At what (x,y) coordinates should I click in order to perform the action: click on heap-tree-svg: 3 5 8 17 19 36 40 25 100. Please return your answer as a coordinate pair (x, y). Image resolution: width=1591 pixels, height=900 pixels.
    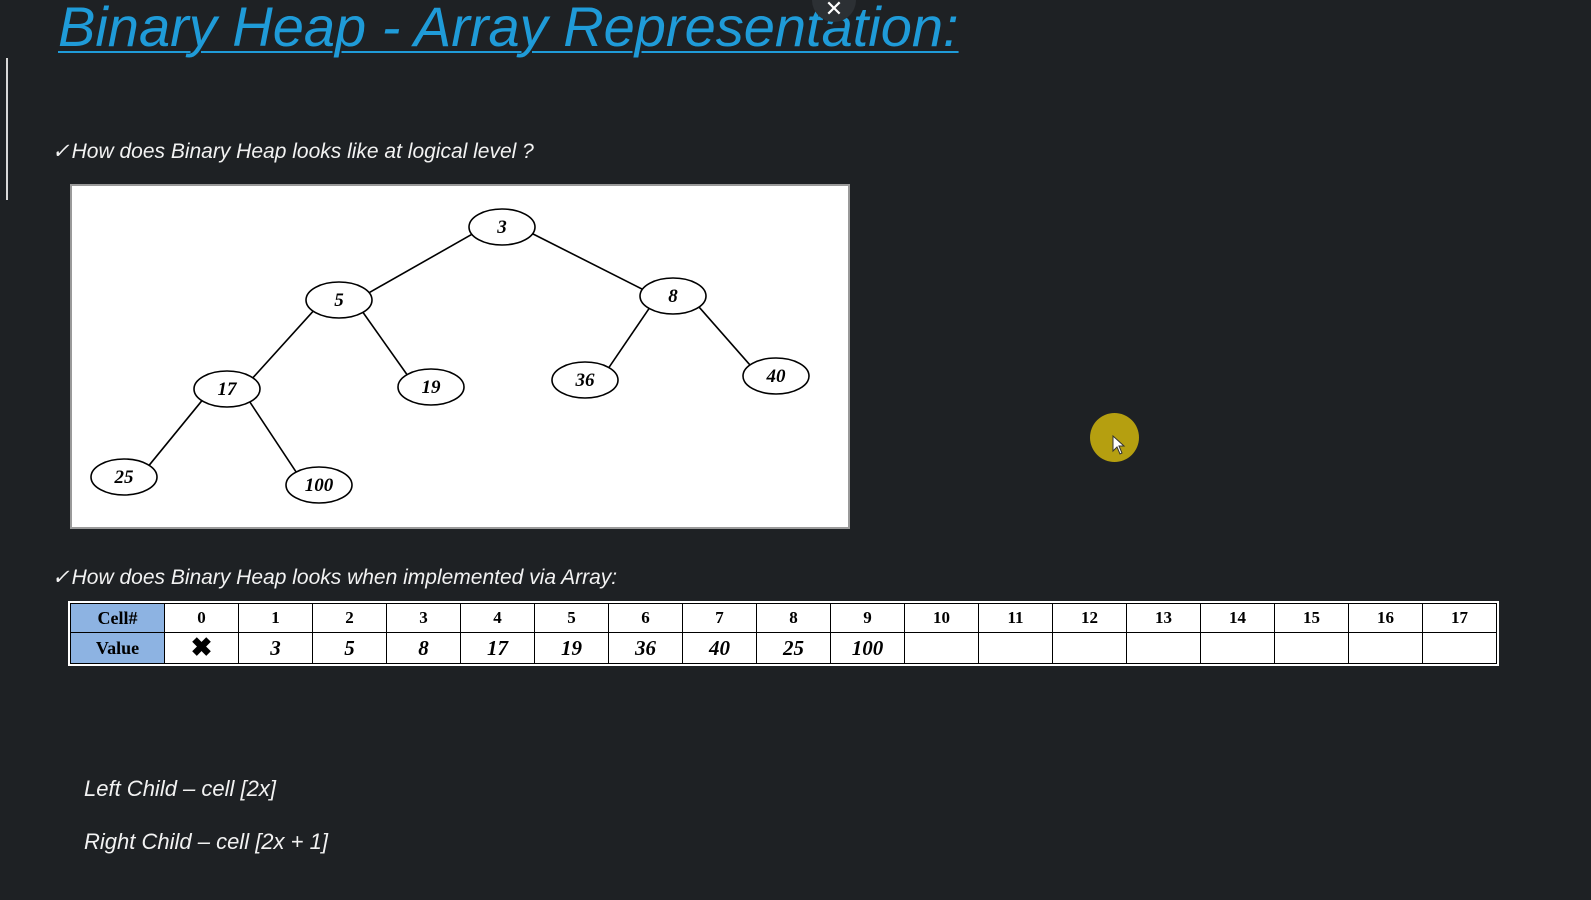
    Looking at the image, I should click on (450, 356).